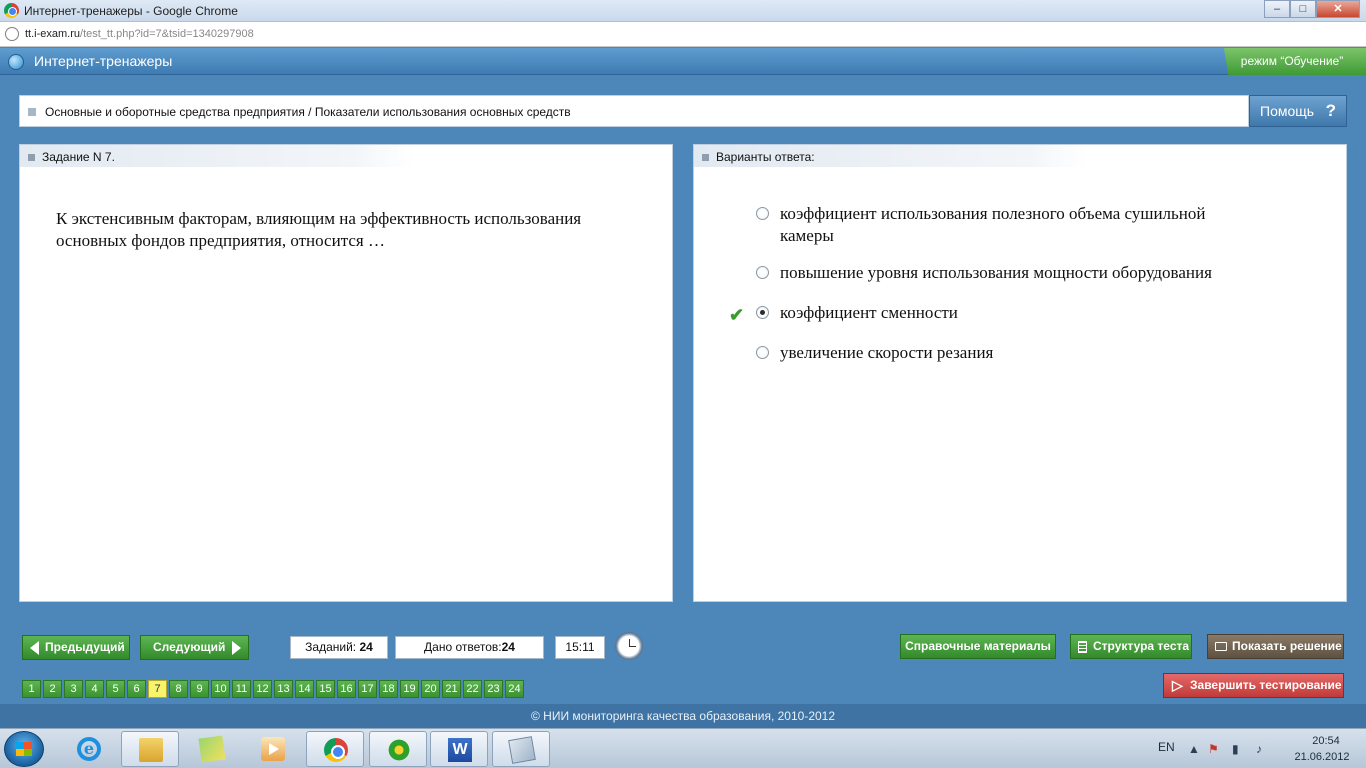 The height and width of the screenshot is (768, 1366). I want to click on mode-badge: режим “Обучение”, so click(1294, 61).